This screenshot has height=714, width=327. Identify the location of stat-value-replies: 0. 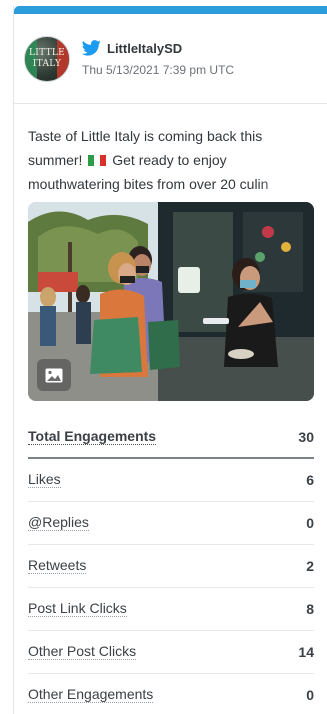
(310, 523).